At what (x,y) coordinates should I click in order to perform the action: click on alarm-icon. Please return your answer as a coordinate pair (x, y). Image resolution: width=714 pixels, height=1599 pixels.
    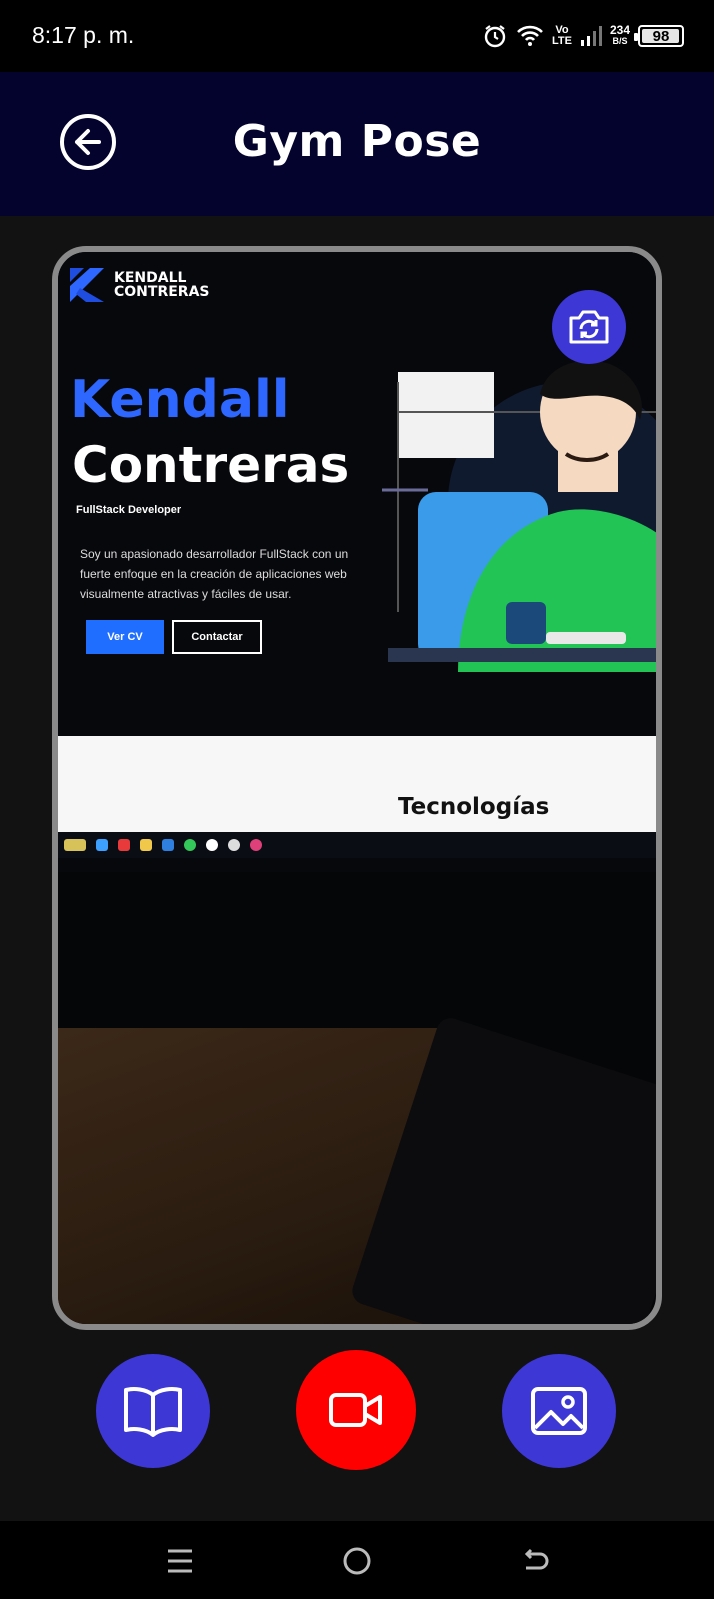
    Looking at the image, I should click on (495, 36).